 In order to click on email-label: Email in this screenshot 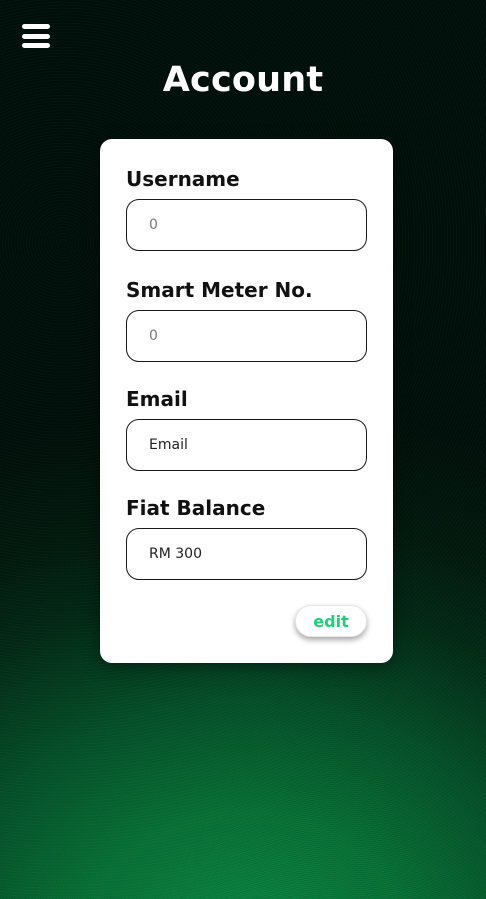, I will do `click(157, 399)`.